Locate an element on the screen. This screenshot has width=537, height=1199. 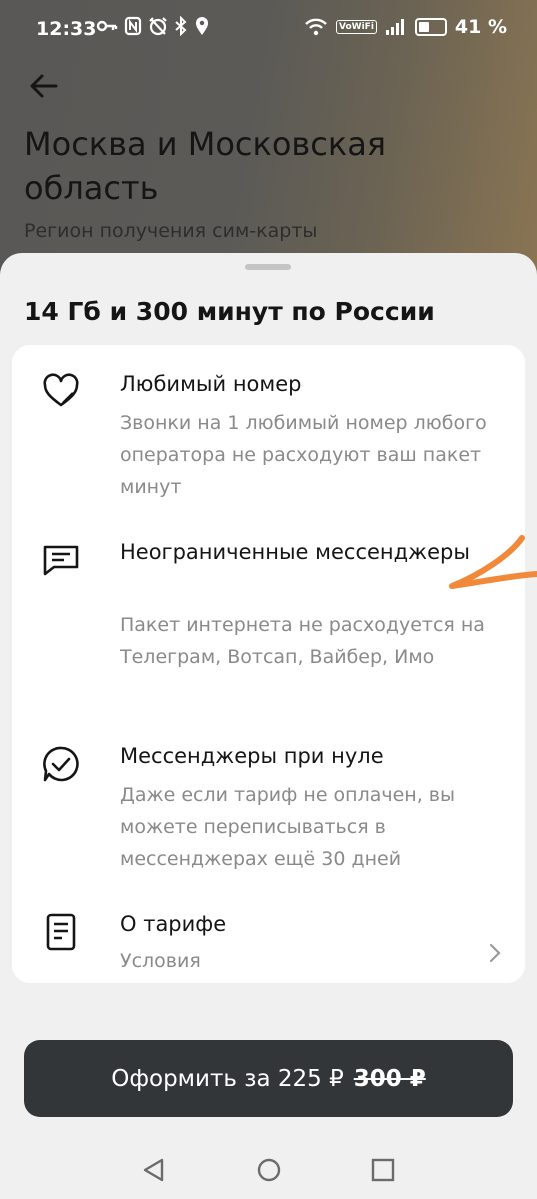
vowifi-badge: VoWiFi is located at coordinates (356, 27).